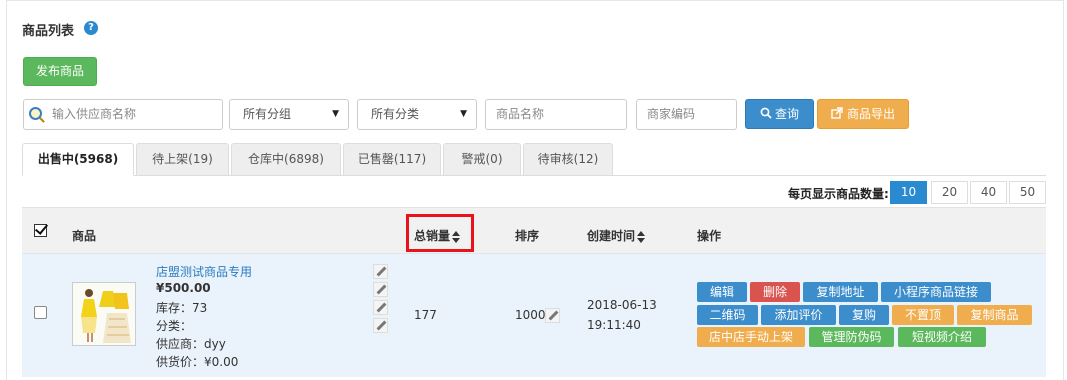  What do you see at coordinates (520, 114) in the screenshot?
I see `product-name-placeholder: 商品名称` at bounding box center [520, 114].